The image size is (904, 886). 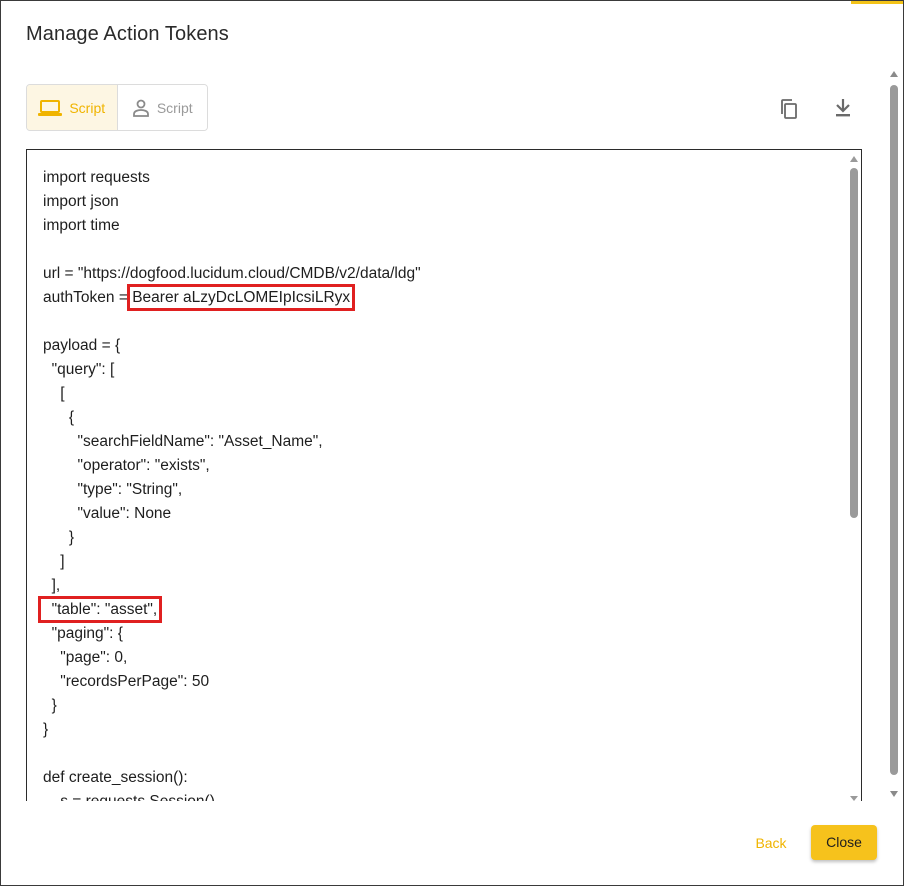 I want to click on auth-token-key: authToken =, so click(x=88, y=297).